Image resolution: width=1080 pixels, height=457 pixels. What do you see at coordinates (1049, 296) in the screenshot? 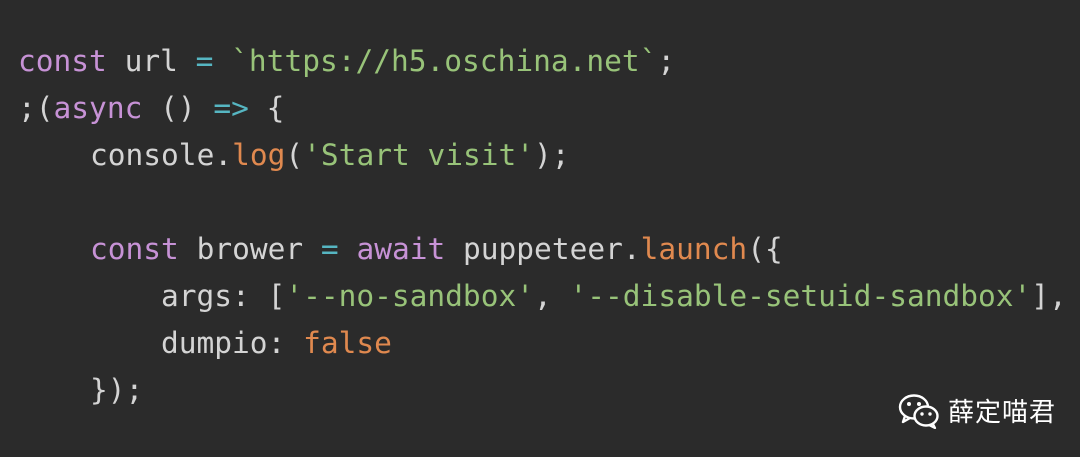
I see `code-token: ],` at bounding box center [1049, 296].